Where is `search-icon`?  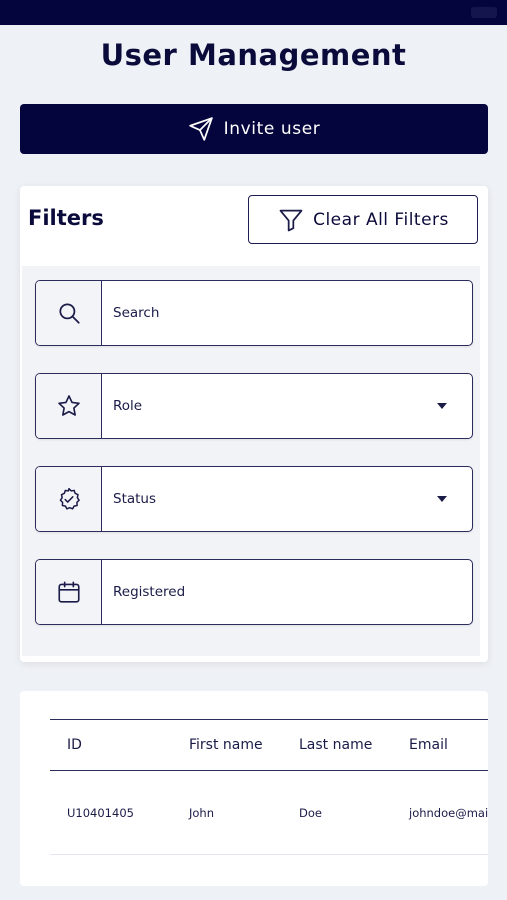 search-icon is located at coordinates (69, 313).